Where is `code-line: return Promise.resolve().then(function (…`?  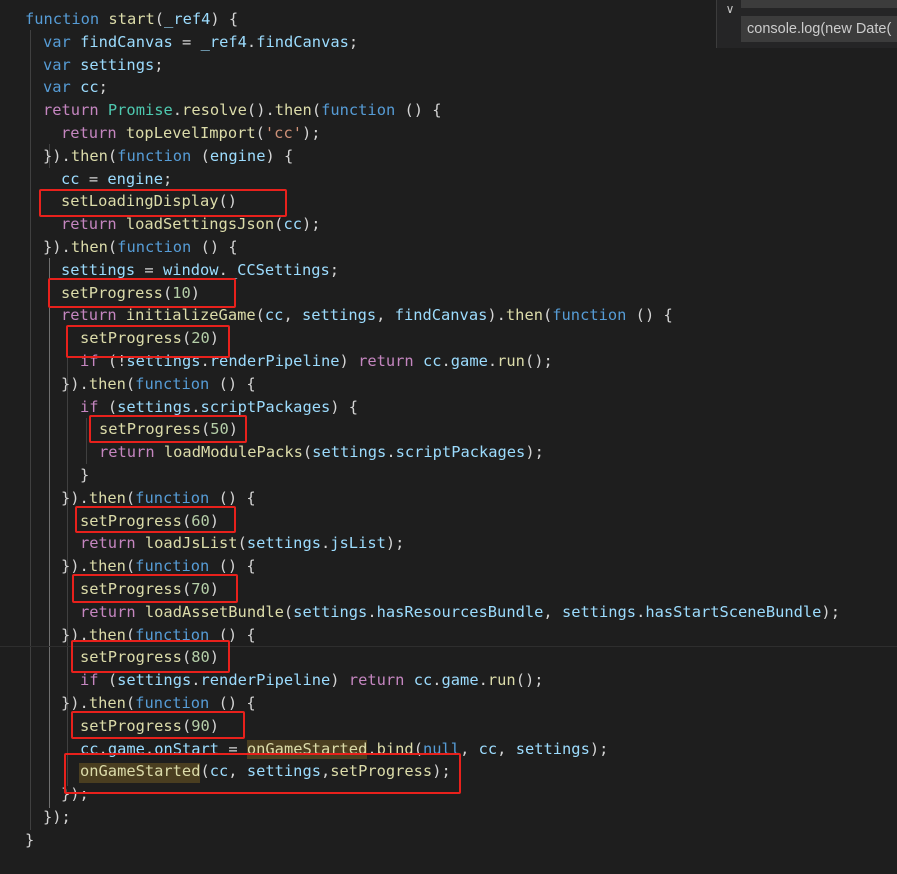 code-line: return Promise.resolve().then(function (… is located at coordinates (242, 110).